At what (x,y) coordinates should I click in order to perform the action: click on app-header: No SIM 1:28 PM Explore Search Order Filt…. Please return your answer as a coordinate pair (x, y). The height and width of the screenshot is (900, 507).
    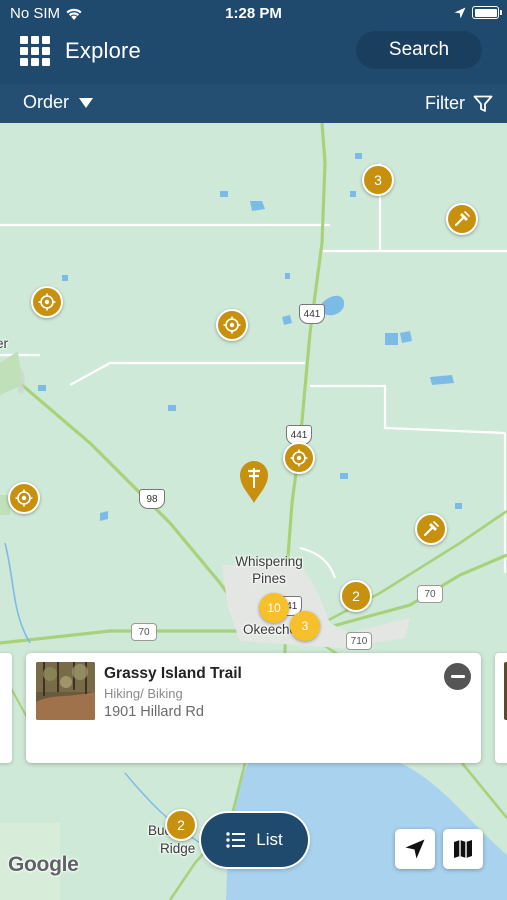
    Looking at the image, I should click on (253, 61).